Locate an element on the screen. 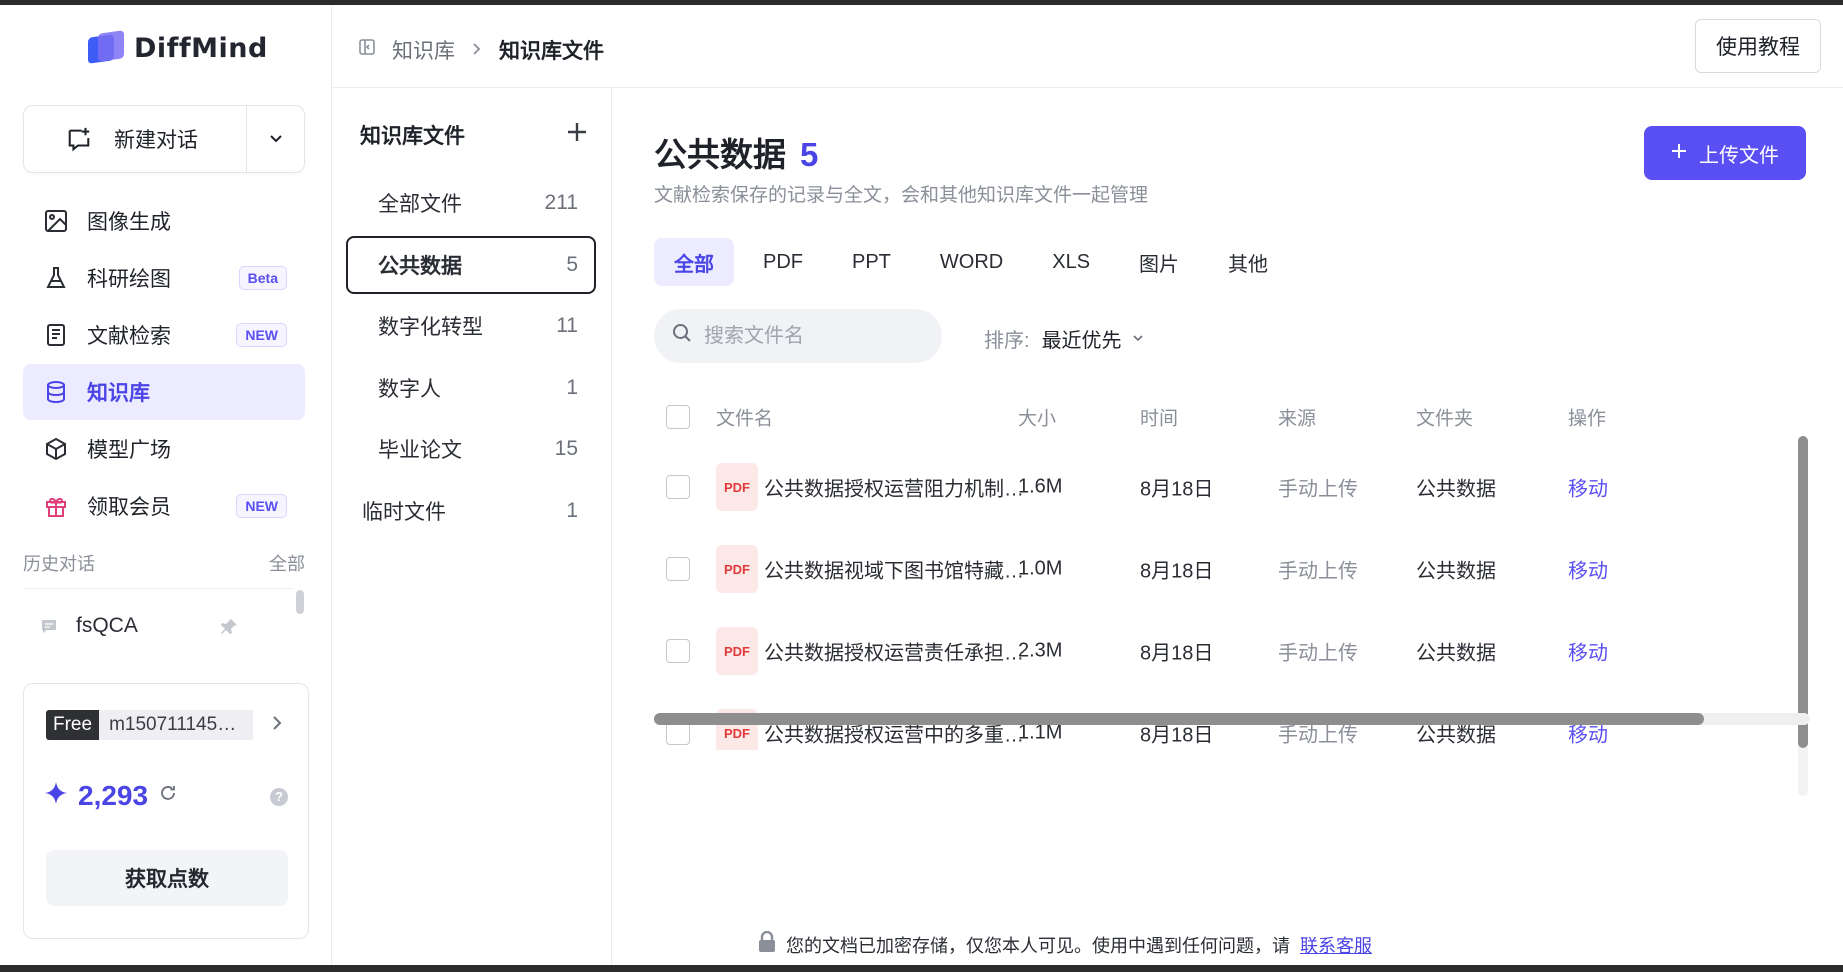  tab-all: 全部 is located at coordinates (694, 262).